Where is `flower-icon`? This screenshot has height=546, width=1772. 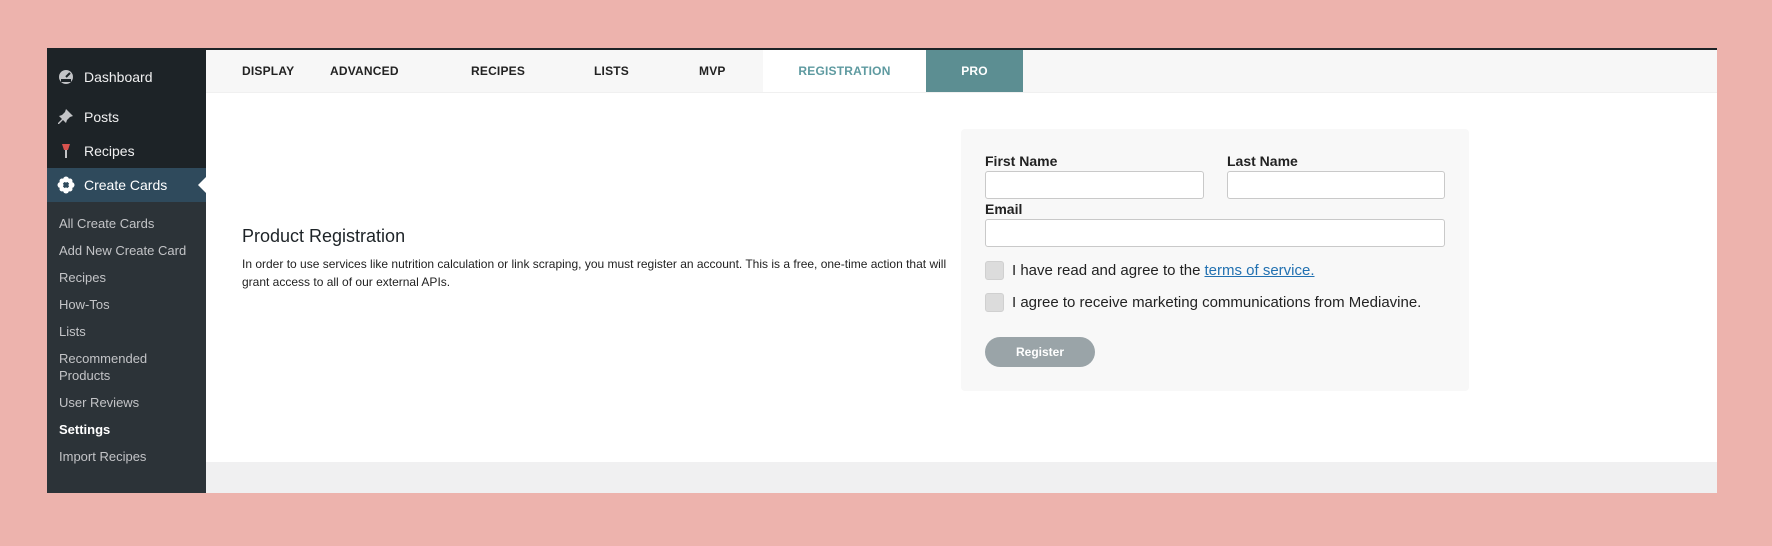 flower-icon is located at coordinates (66, 185).